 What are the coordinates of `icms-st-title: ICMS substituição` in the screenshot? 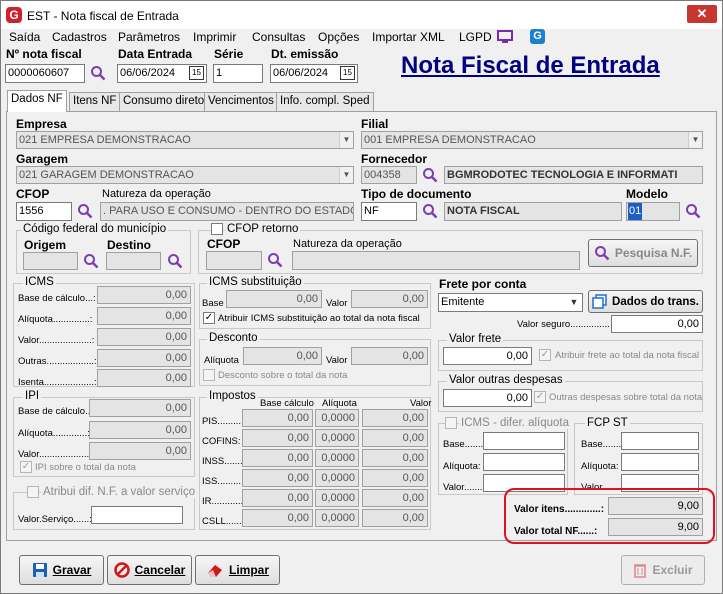 It's located at (255, 282).